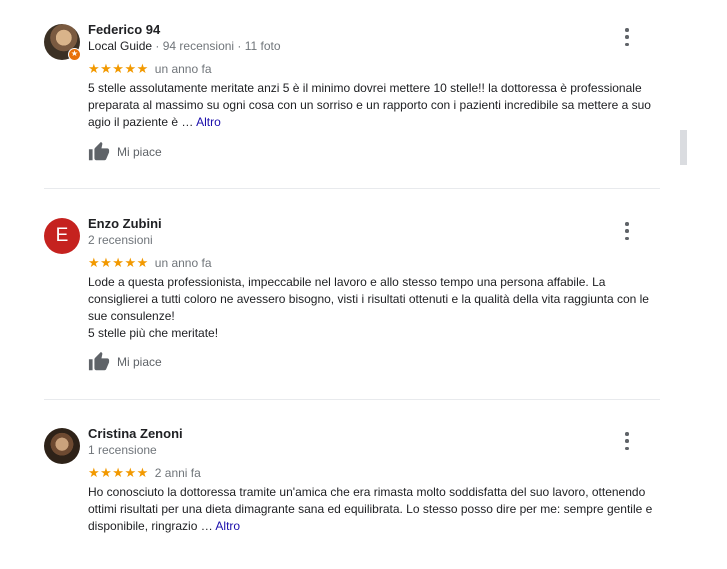  I want to click on rating-row: ★★★★★ 2 anni fa, so click(144, 473).